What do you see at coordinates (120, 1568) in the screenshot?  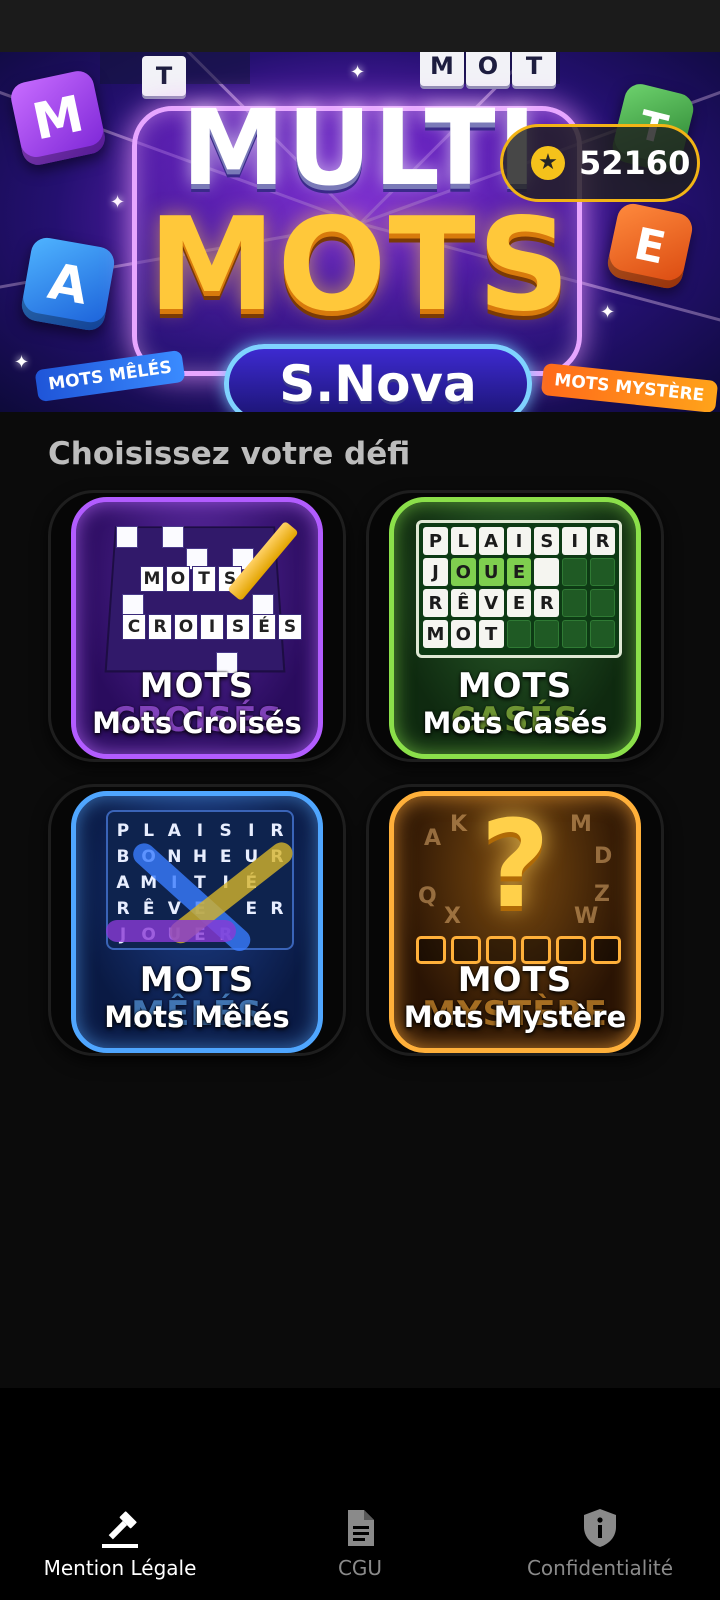 I see `nav-label: Mention Légale` at bounding box center [120, 1568].